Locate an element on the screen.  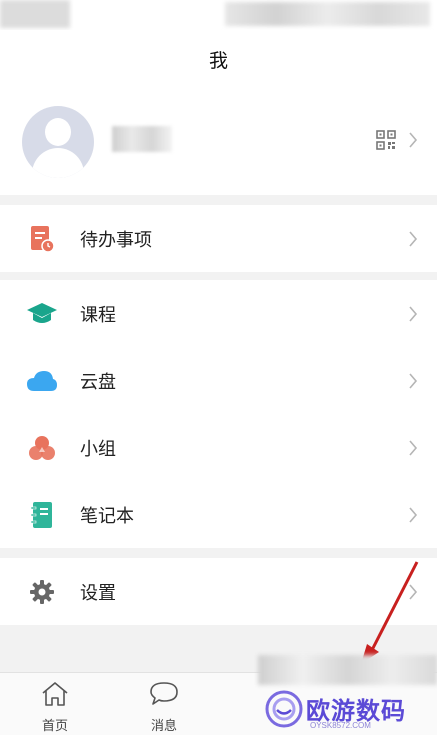
nav-bar: 我 is located at coordinates (218, 59).